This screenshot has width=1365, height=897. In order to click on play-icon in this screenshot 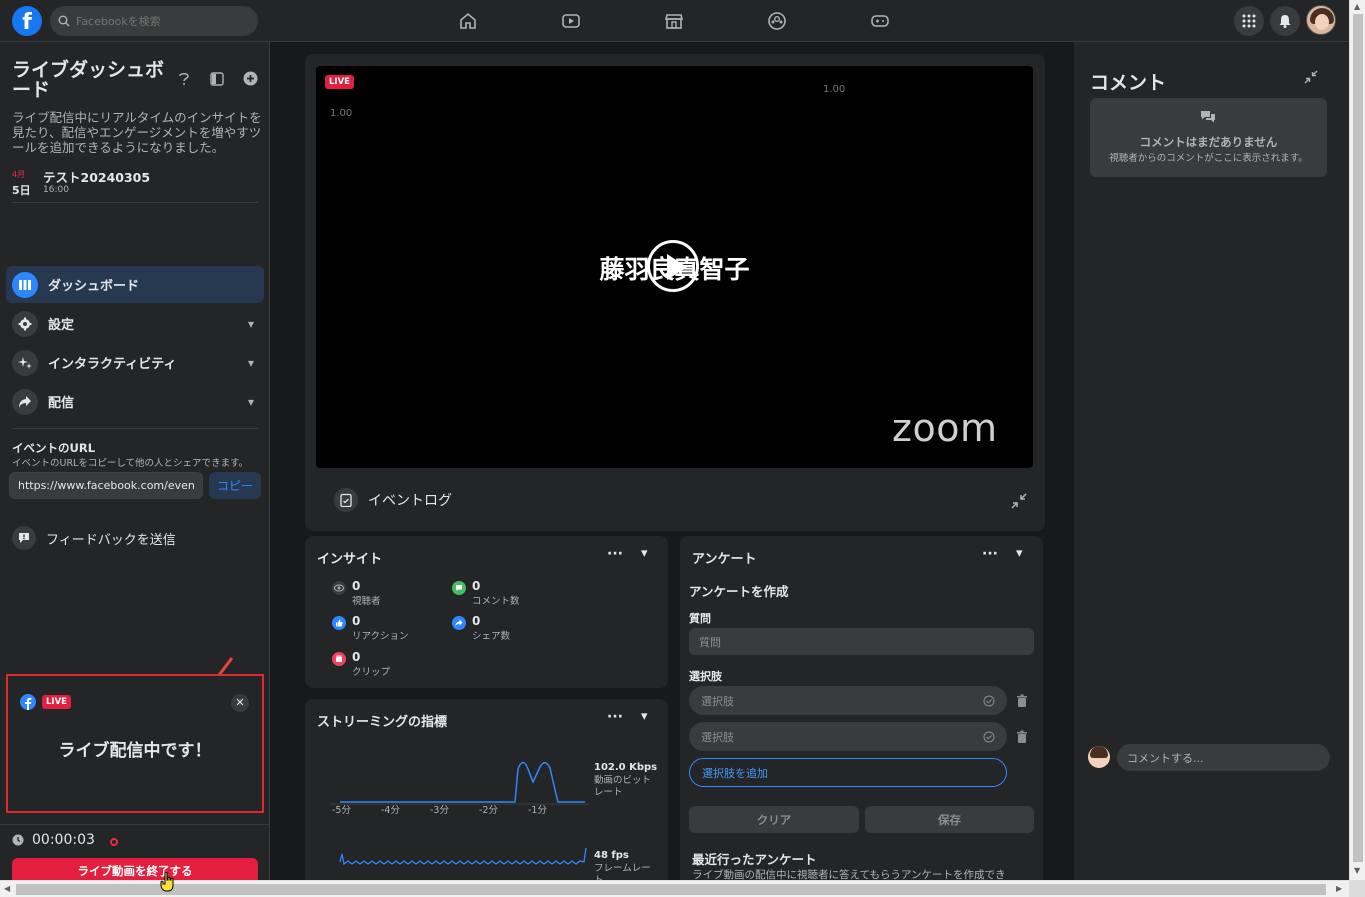, I will do `click(673, 266)`.